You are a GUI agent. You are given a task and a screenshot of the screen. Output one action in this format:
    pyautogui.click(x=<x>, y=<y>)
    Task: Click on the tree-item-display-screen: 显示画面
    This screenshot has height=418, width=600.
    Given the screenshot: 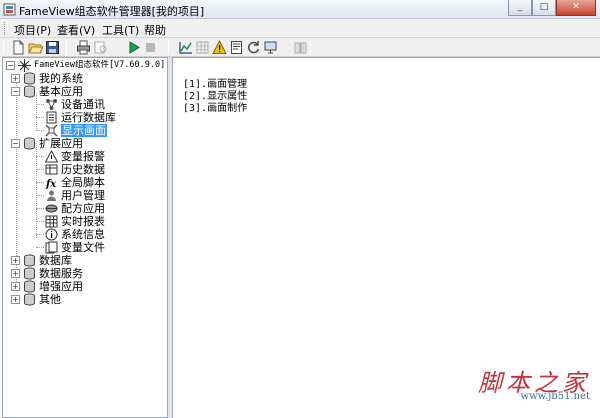 What is the action you would take?
    pyautogui.click(x=84, y=130)
    